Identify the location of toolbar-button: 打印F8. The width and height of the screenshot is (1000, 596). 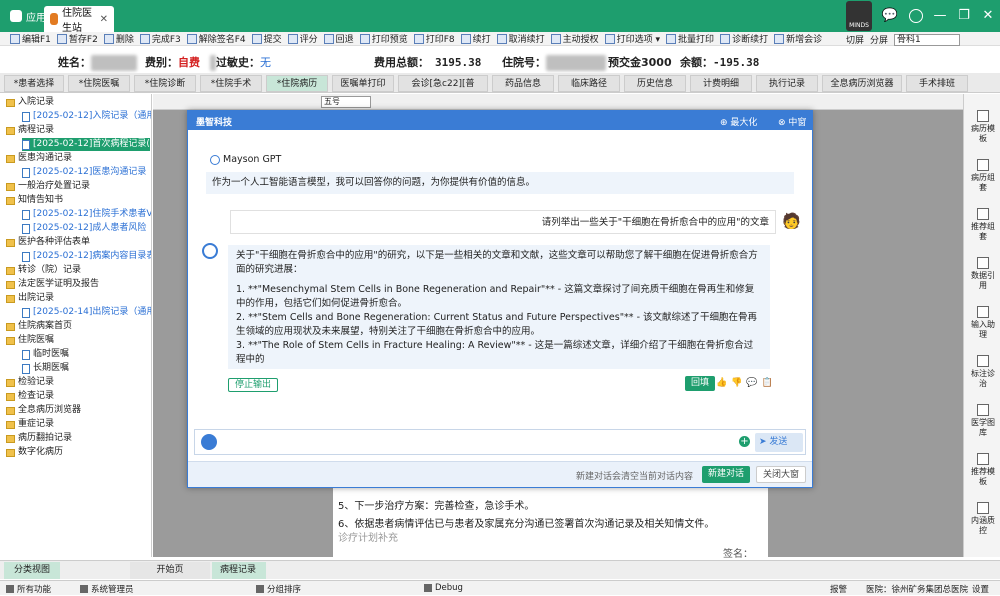
(434, 38).